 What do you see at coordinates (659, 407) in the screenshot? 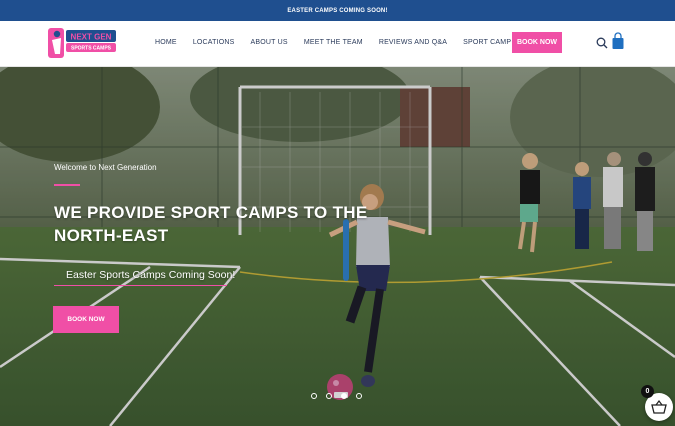
I see `basket-icon` at bounding box center [659, 407].